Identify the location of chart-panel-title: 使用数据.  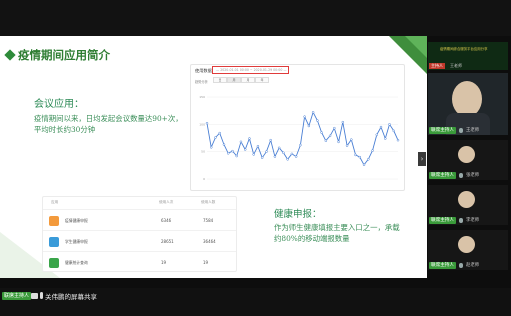
(203, 70).